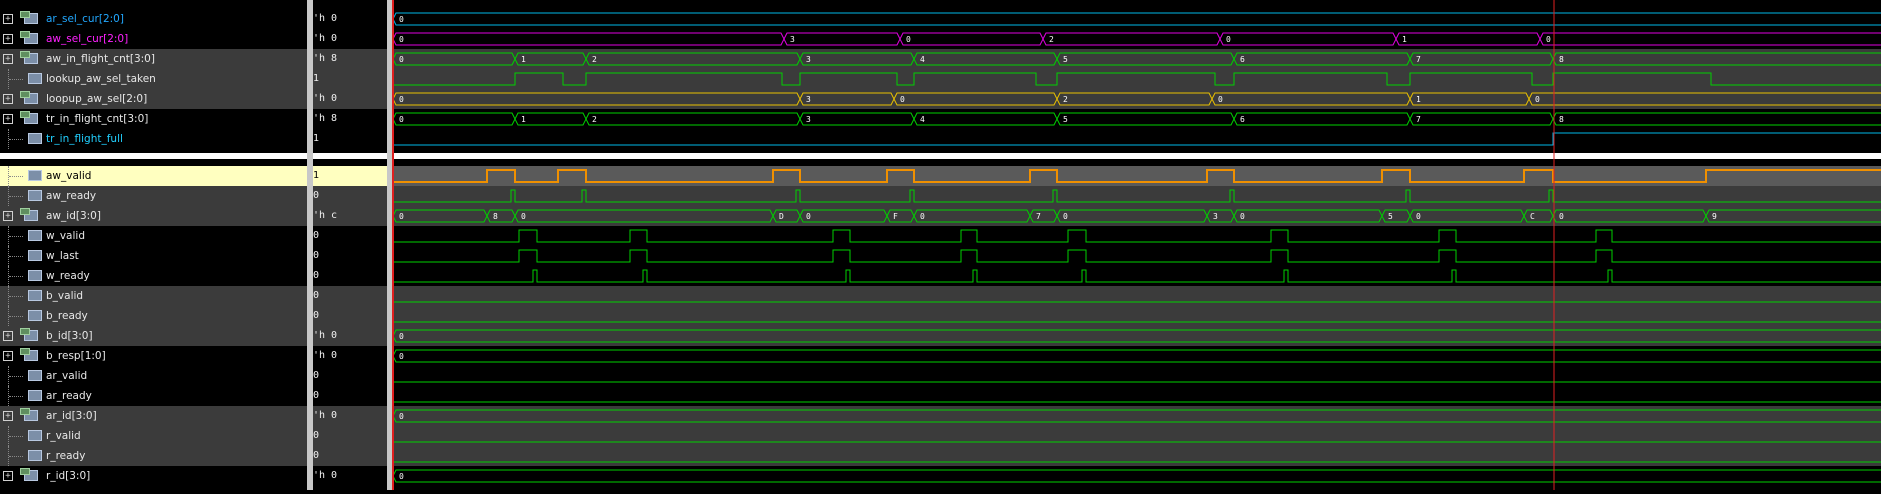 The width and height of the screenshot is (1881, 494). I want to click on signal-row-s19: + ar_id[3:0], so click(153, 416).